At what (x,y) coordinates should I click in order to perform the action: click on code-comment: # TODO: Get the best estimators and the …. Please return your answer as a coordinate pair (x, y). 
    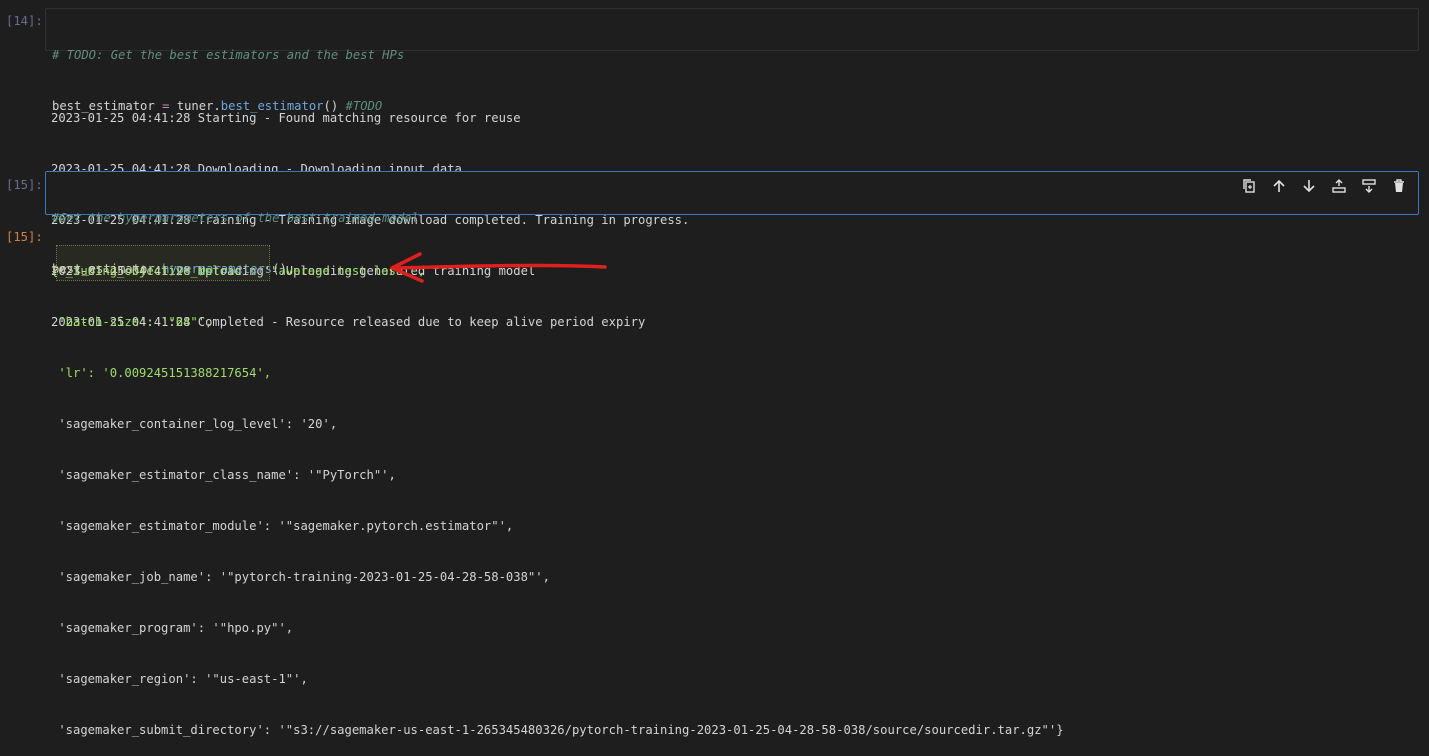
    Looking at the image, I should click on (228, 55).